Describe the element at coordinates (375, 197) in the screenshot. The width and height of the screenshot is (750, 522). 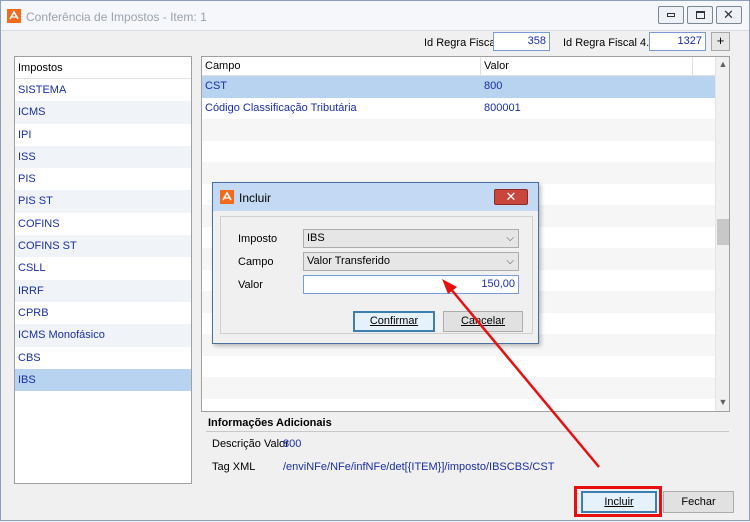
I see `dialog-title-bar: Incluir ✕` at that location.